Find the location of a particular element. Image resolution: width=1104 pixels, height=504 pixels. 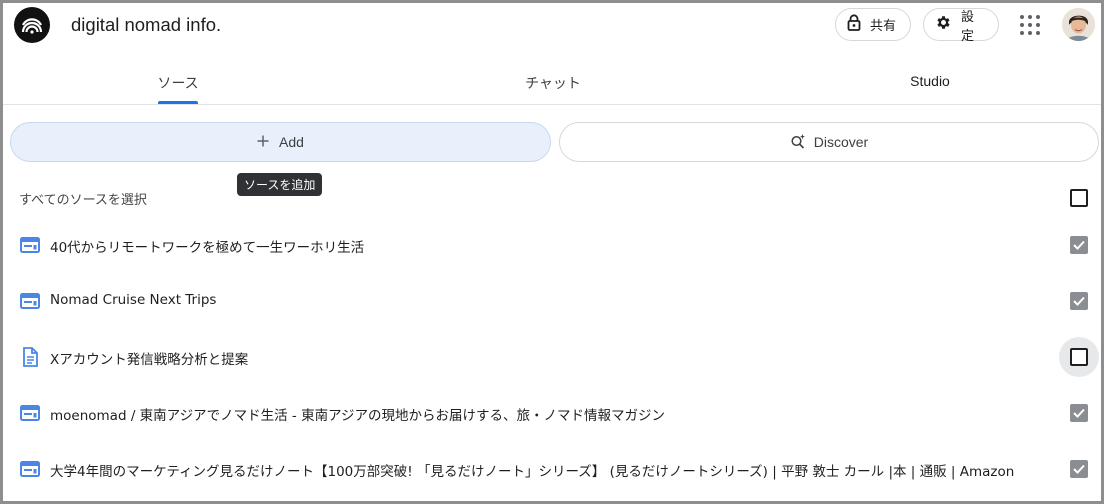

tab-sources: ソース is located at coordinates (178, 83).